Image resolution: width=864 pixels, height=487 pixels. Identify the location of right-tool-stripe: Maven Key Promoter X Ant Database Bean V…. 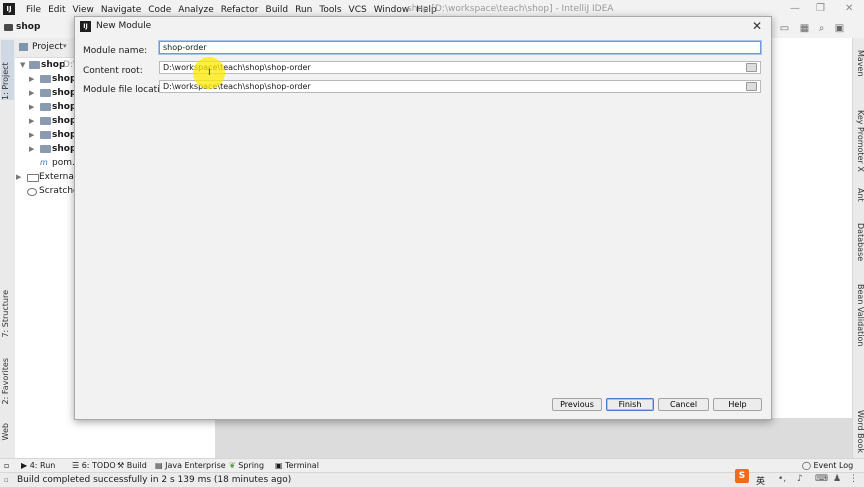
(858, 248).